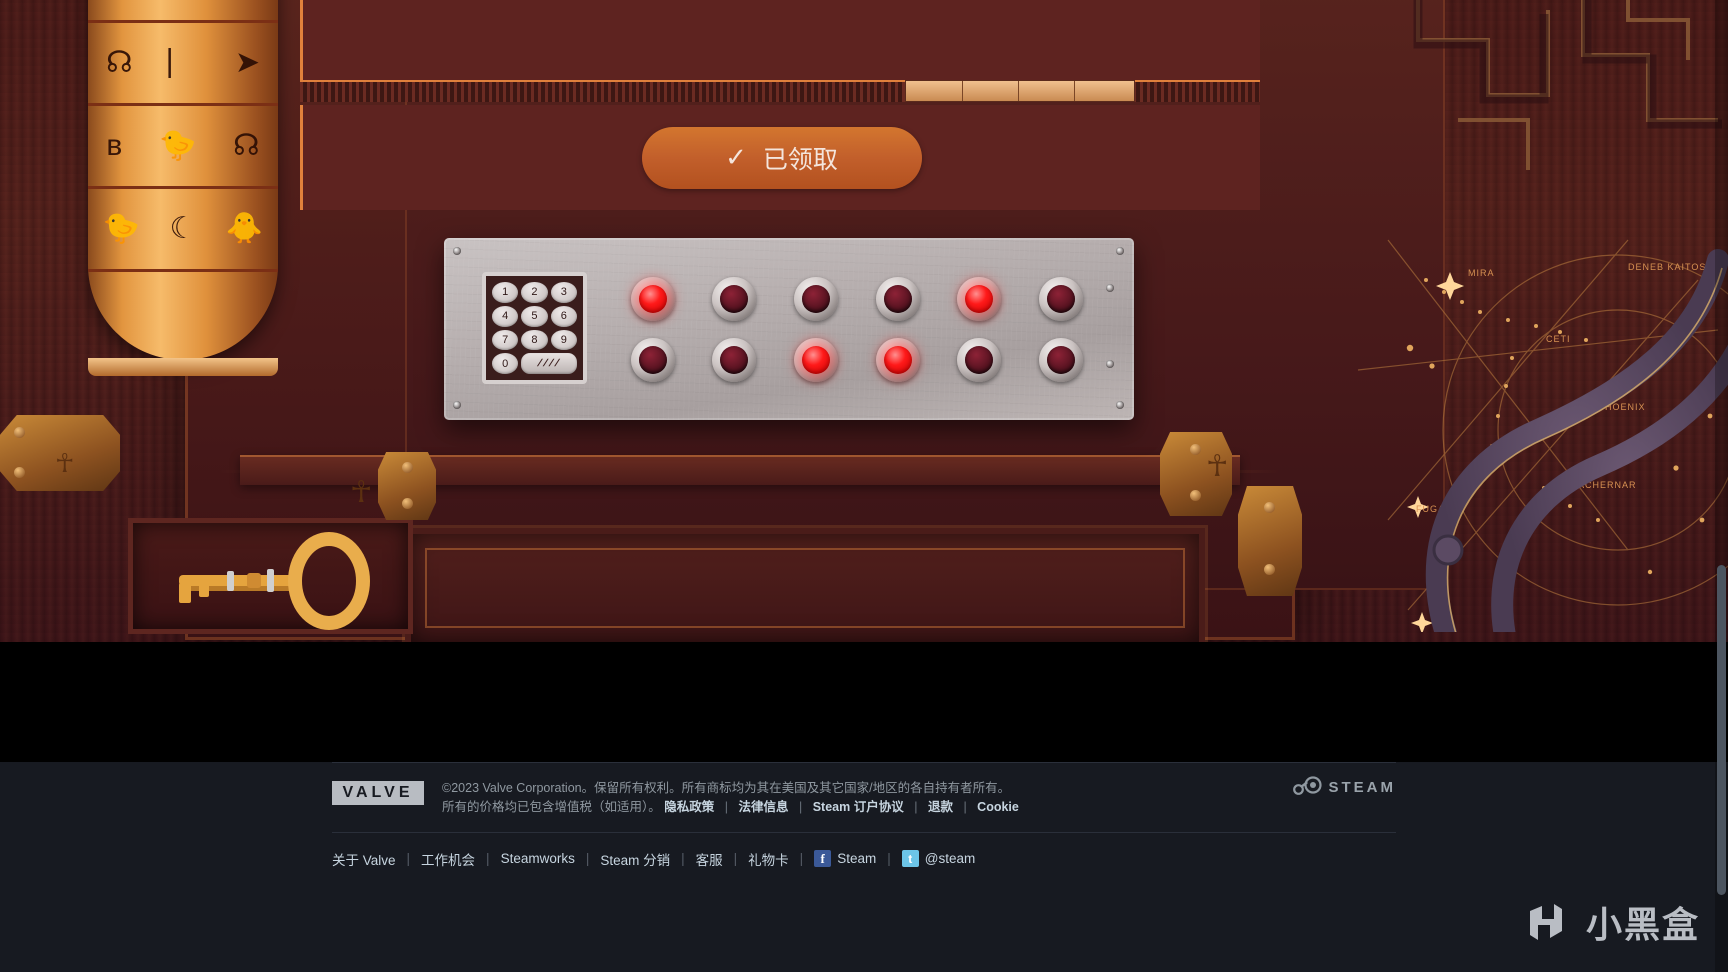 Image resolution: width=1728 pixels, height=972 pixels. What do you see at coordinates (768, 859) in the screenshot?
I see `link-gift-cards: 礼物卡` at bounding box center [768, 859].